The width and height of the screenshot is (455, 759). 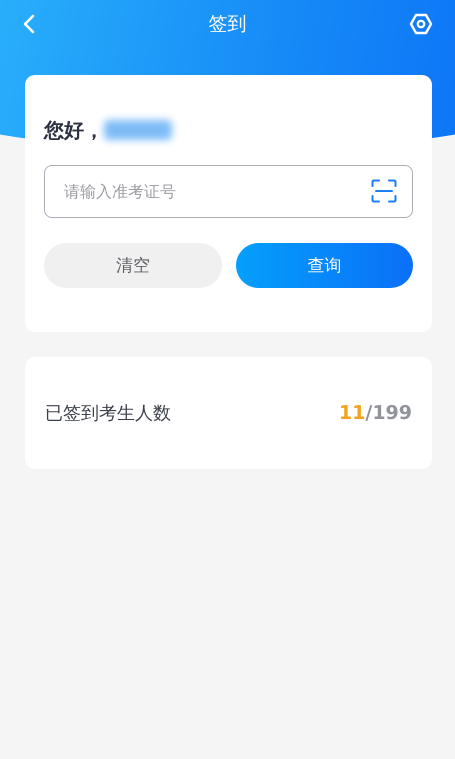 I want to click on checkin-count: 11/199, so click(x=375, y=413).